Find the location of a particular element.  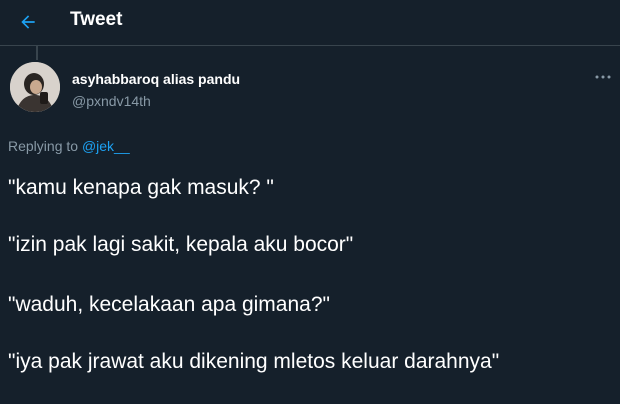

more-horizontal-icon is located at coordinates (603, 77).